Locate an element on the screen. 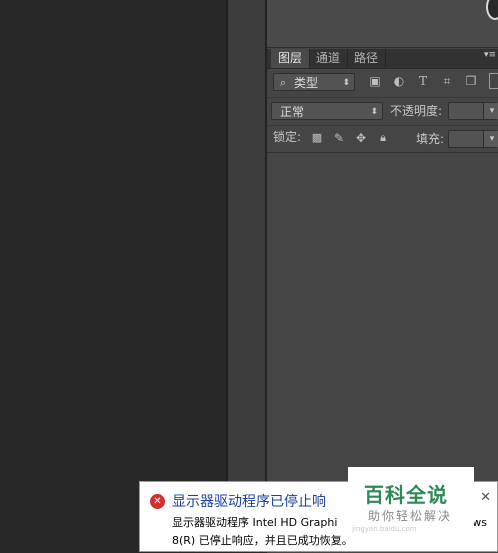 Image resolution: width=498 pixels, height=553 pixels. search-icon: ⌕ is located at coordinates (283, 82).